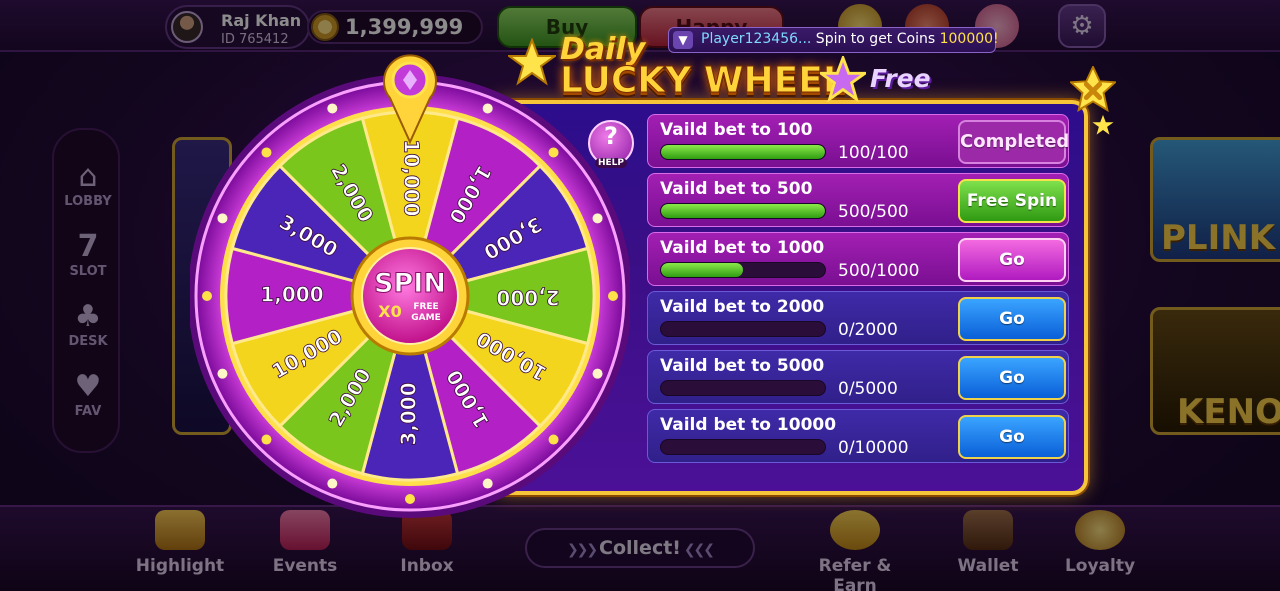  Describe the element at coordinates (88, 271) in the screenshot. I see `sidenav-label: SLOT` at that location.